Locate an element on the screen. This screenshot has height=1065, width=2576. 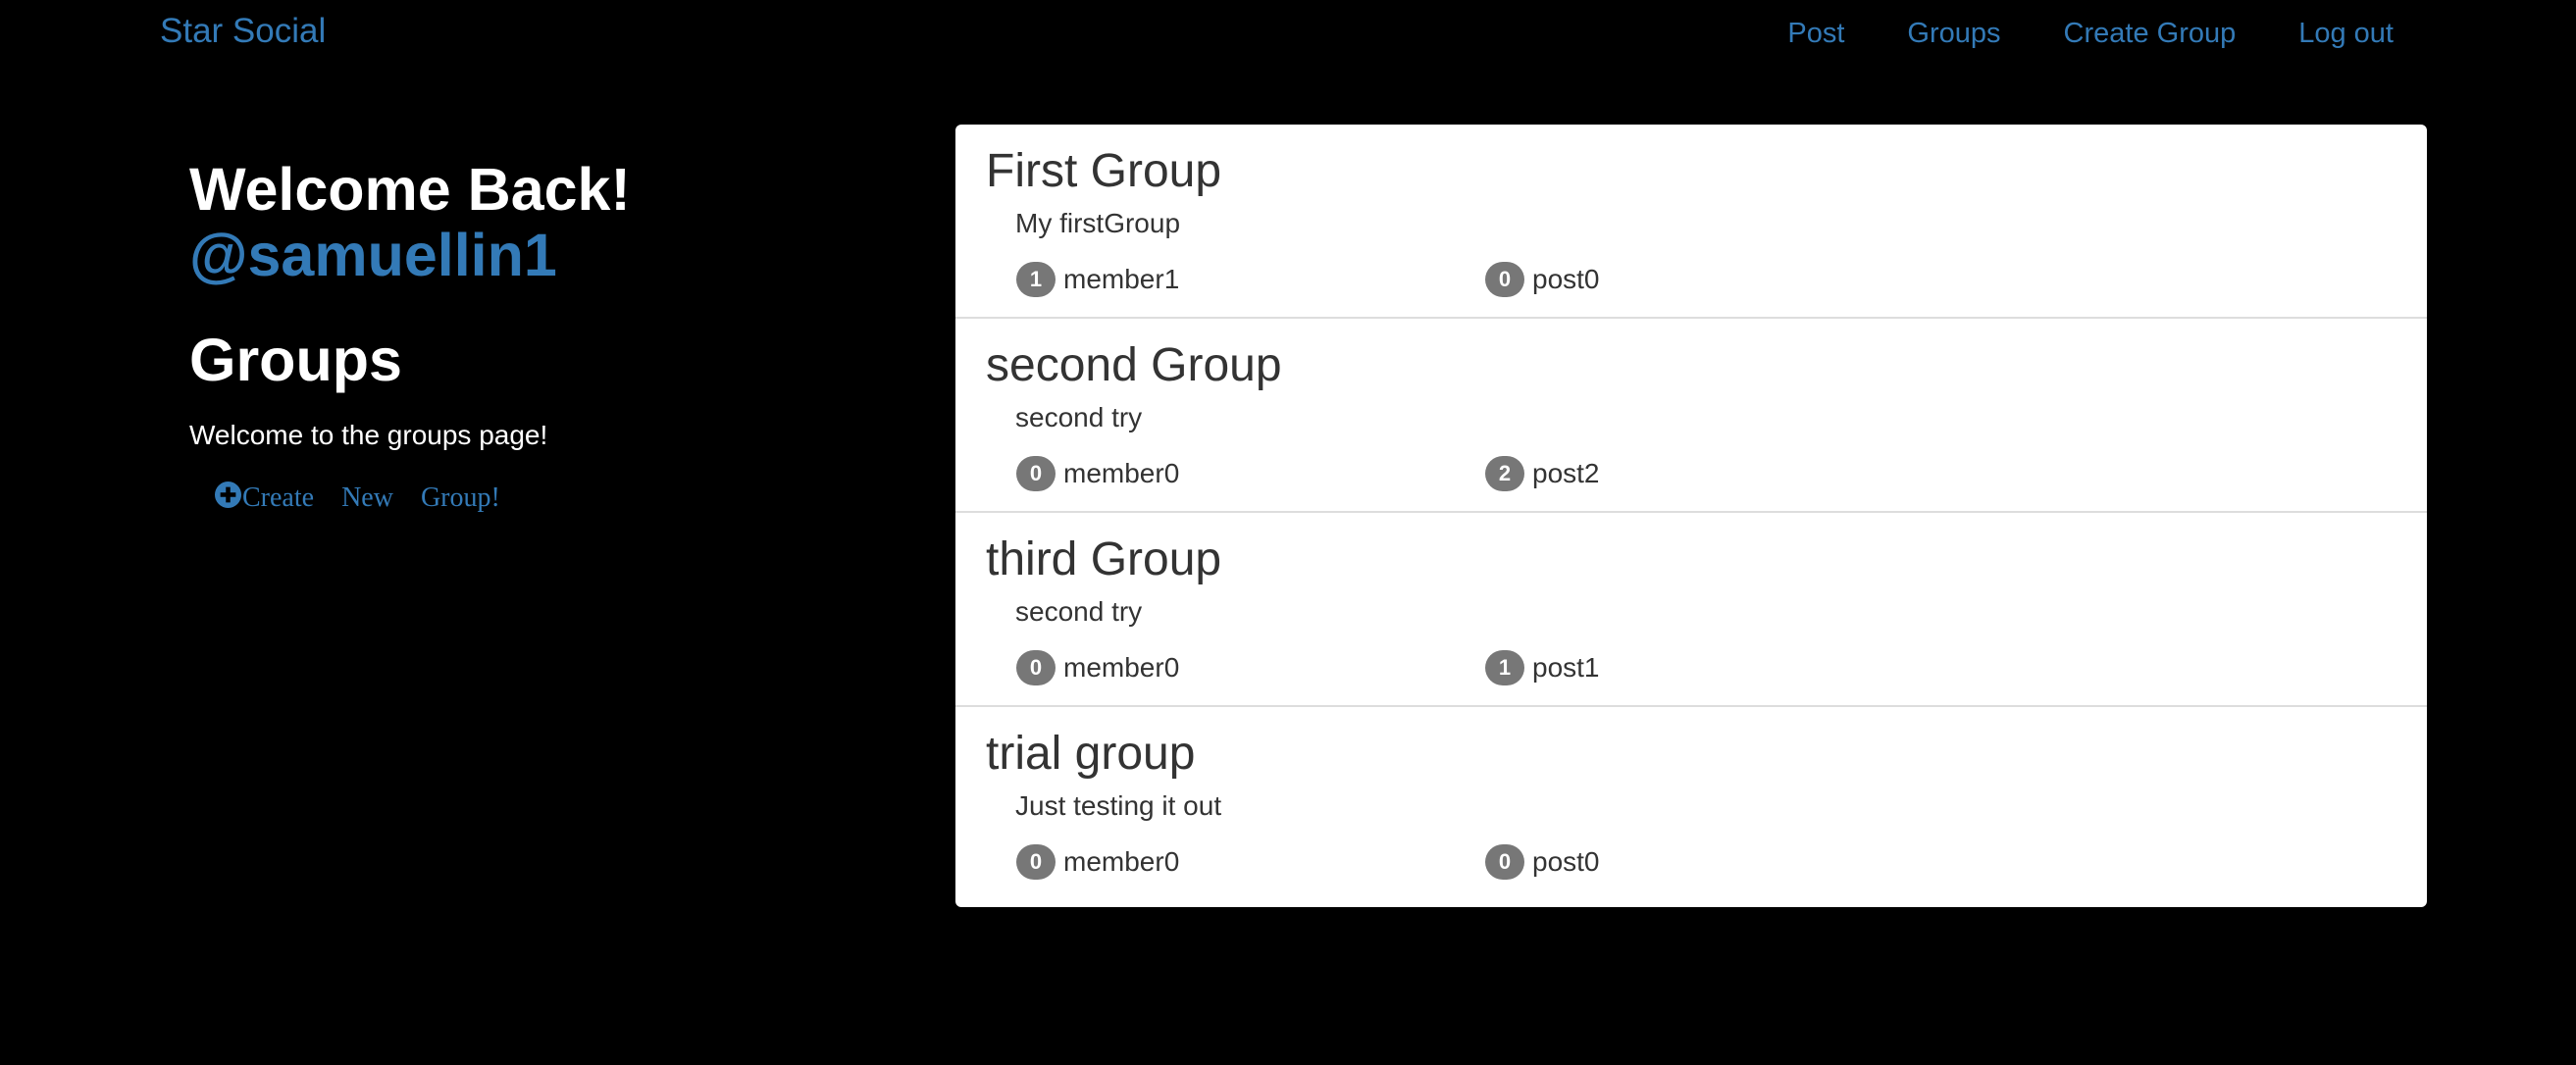
new-word: New is located at coordinates (367, 497).